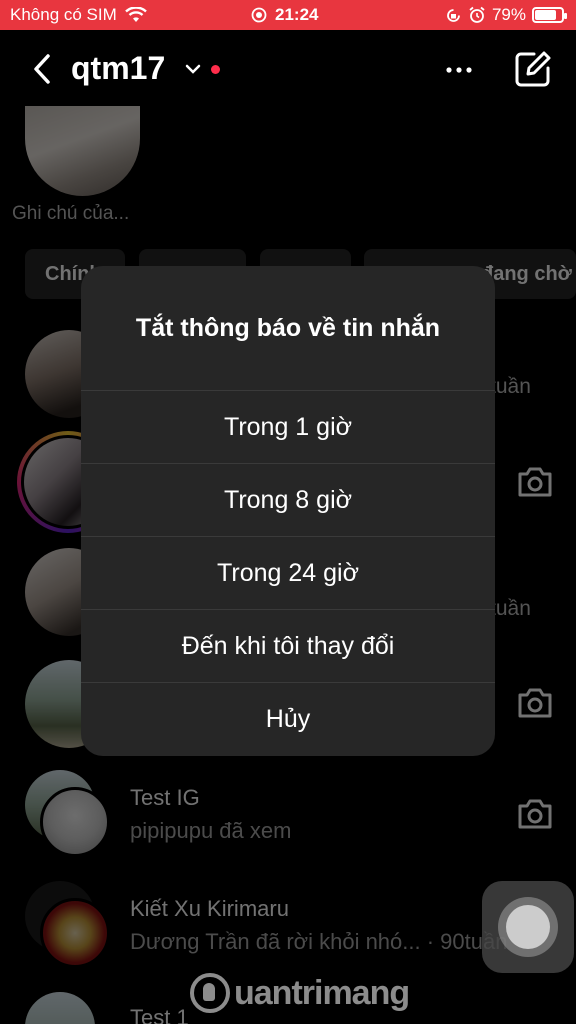  Describe the element at coordinates (211, 830) in the screenshot. I see `thread-subtitle: pipipupu đã xem` at that location.